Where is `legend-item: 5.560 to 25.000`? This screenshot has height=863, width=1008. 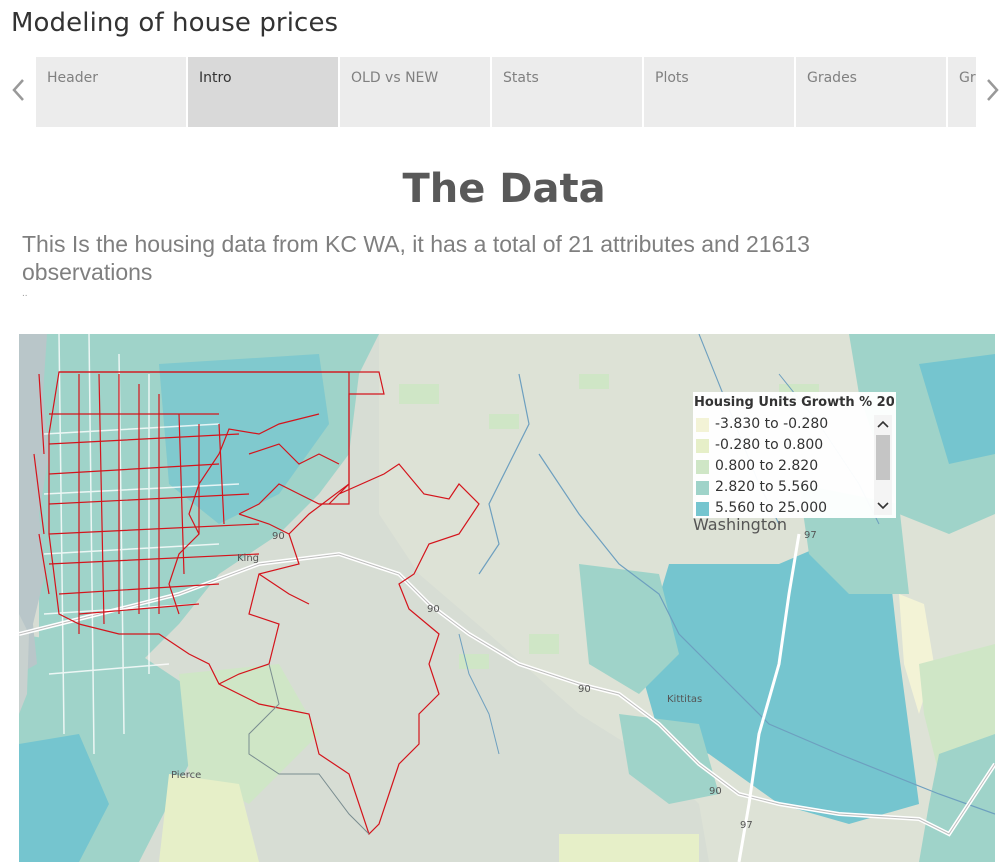 legend-item: 5.560 to 25.000 is located at coordinates (783, 509).